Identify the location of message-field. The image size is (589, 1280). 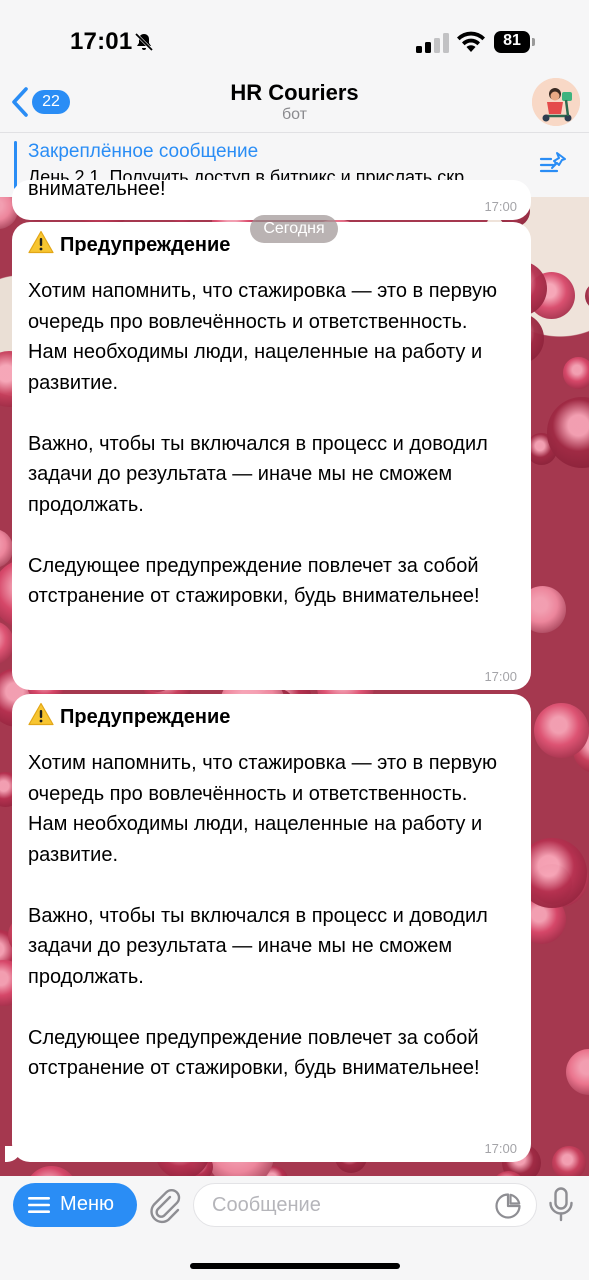
(365, 1205).